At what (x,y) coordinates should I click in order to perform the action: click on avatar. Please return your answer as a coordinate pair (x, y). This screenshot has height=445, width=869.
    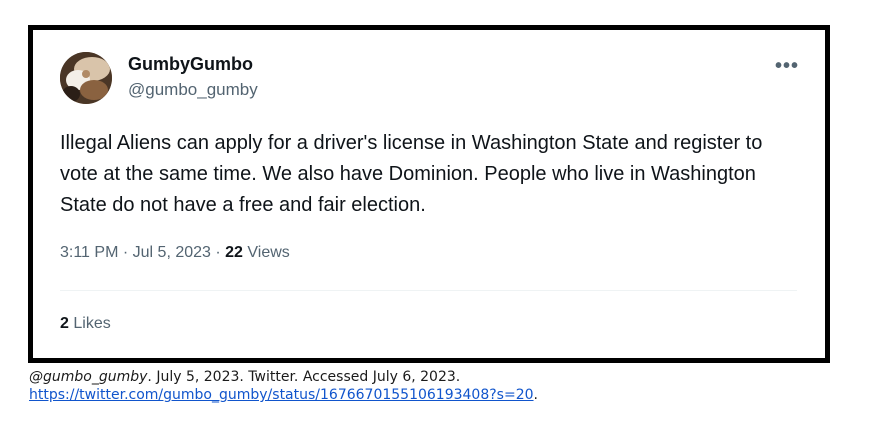
    Looking at the image, I should click on (86, 78).